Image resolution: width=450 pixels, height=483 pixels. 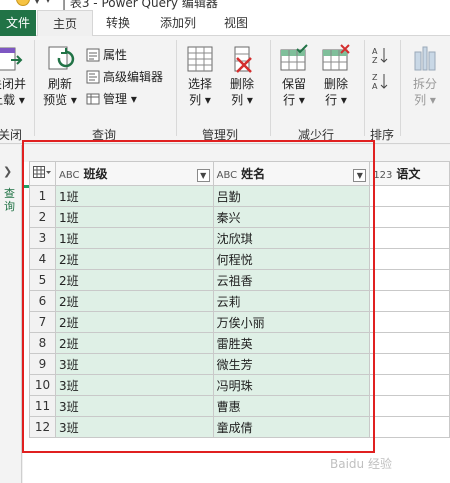 What do you see at coordinates (294, 57) in the screenshot?
I see `keep-rows-icon` at bounding box center [294, 57].